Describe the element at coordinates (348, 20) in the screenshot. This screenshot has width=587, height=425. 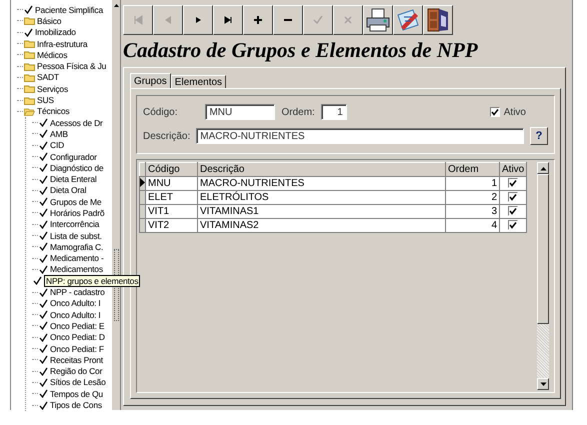
I see `cross-icon` at that location.